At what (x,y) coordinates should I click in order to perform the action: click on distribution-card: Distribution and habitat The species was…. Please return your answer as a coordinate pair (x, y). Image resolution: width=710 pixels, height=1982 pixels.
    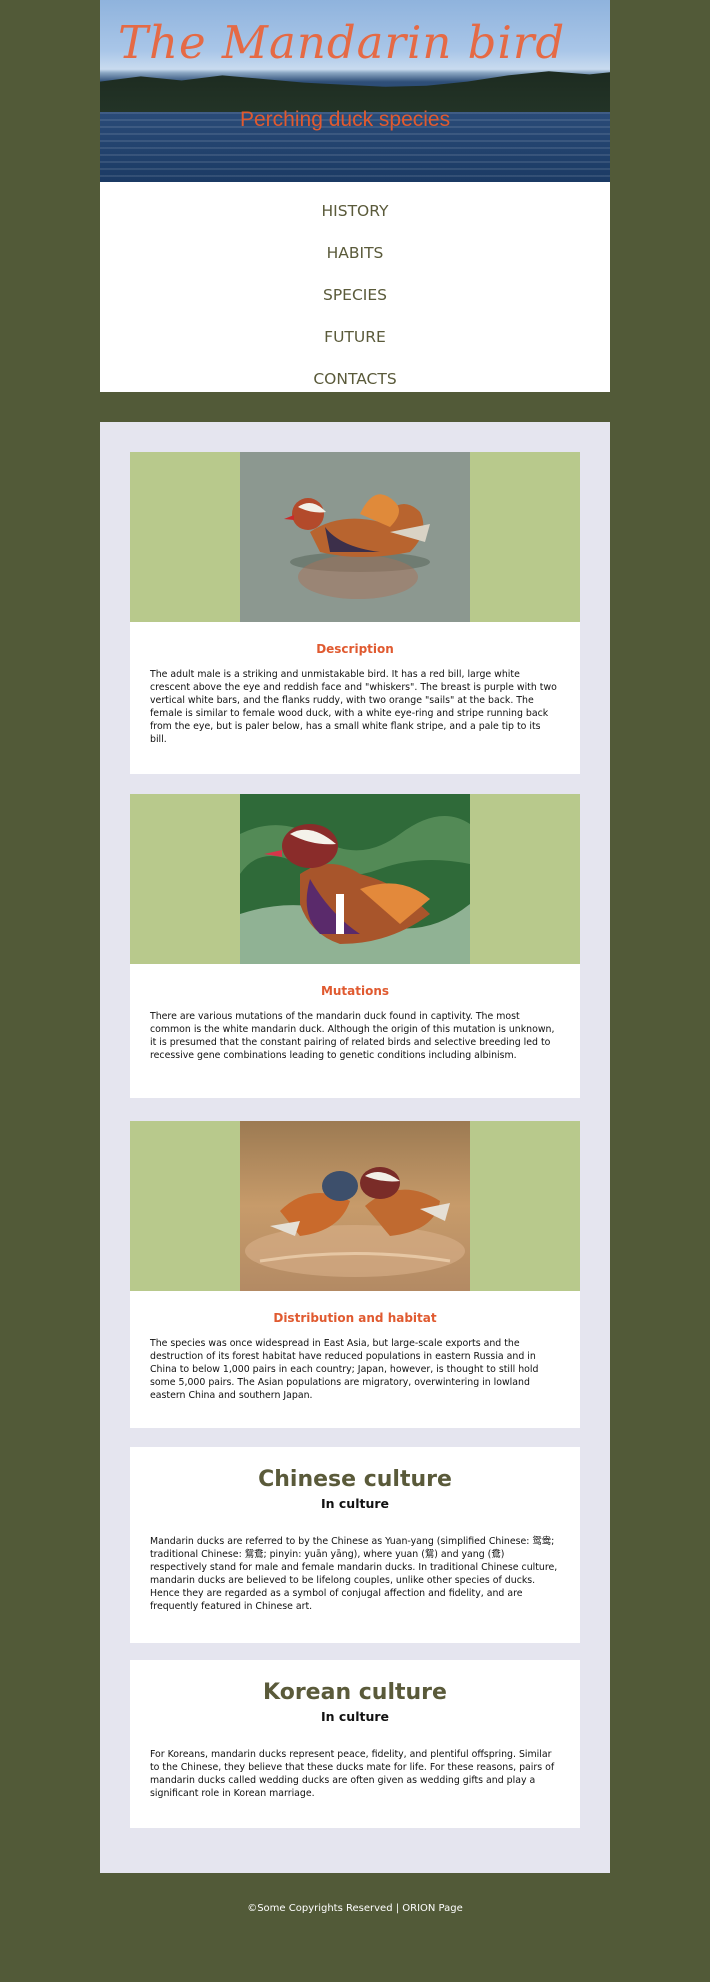
    Looking at the image, I should click on (355, 1274).